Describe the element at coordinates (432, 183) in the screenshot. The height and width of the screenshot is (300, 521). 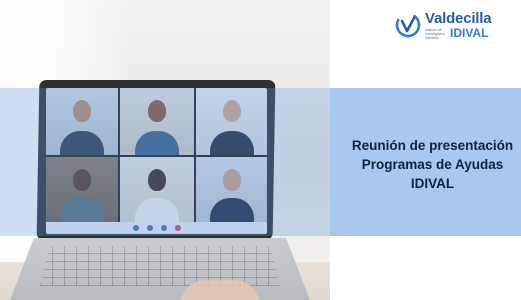
I see `headline-line-3: IDIVAL` at that location.